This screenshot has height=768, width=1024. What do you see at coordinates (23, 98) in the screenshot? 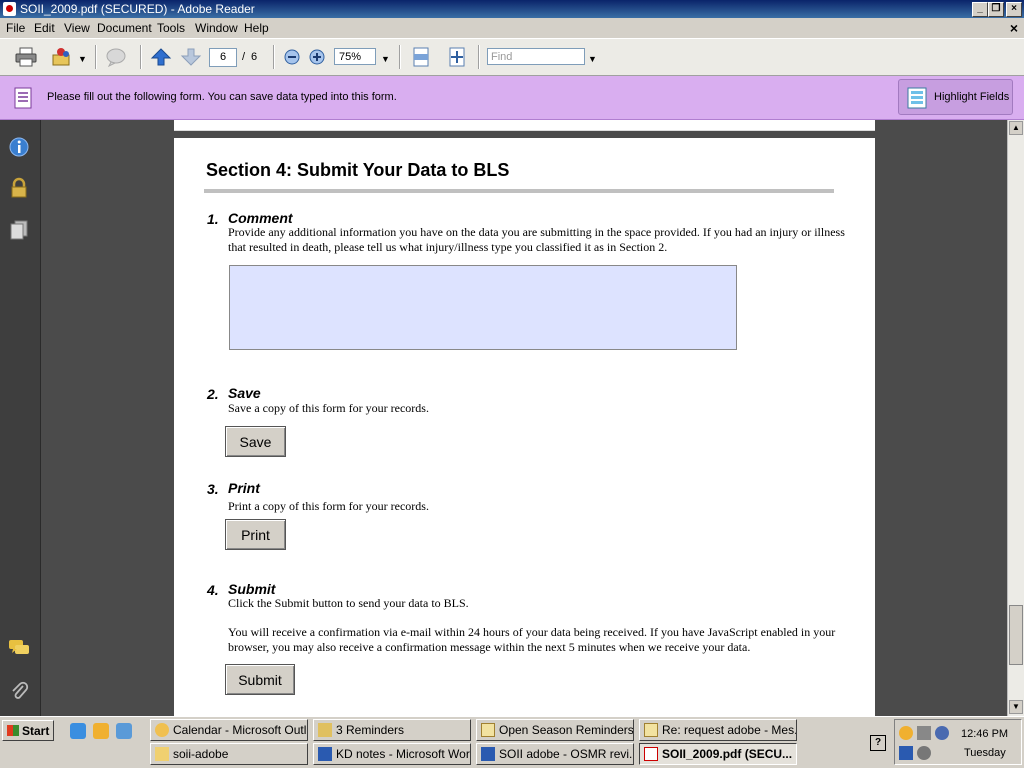
I see `form-document-icon` at bounding box center [23, 98].